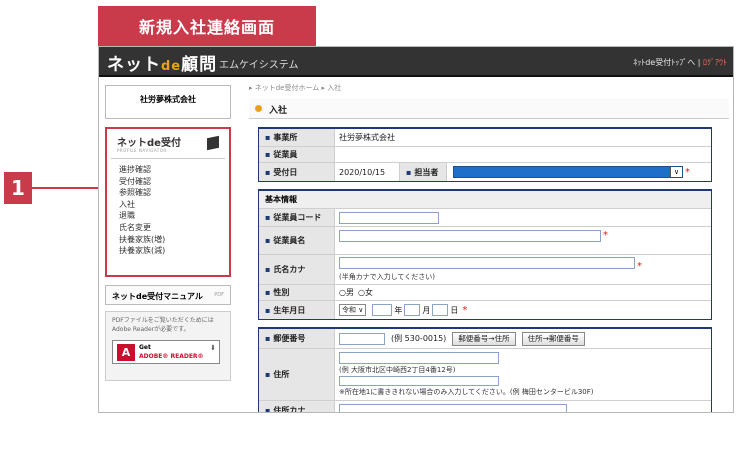 The image size is (738, 451). Describe the element at coordinates (297, 217) in the screenshot. I see `code-label: 従業員コード` at that location.